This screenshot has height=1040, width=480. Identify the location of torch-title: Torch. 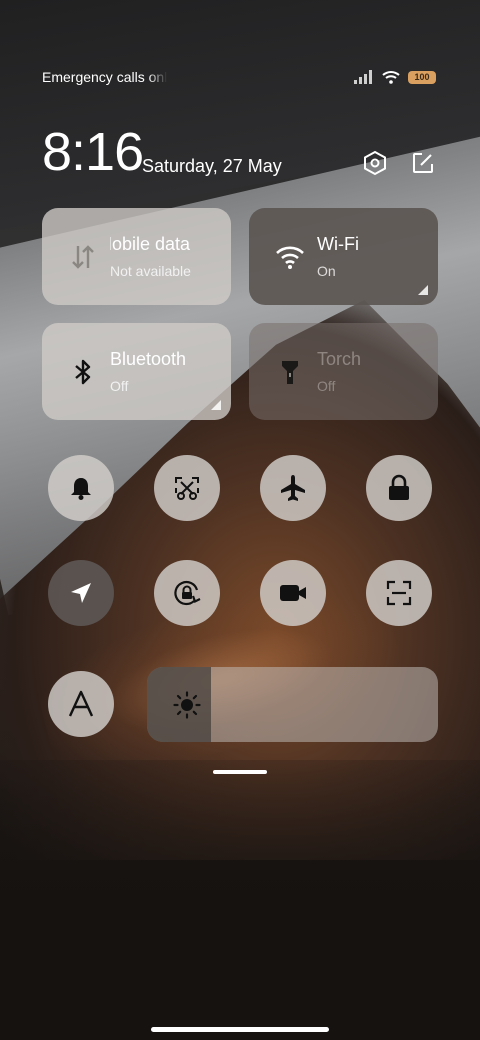
(339, 359).